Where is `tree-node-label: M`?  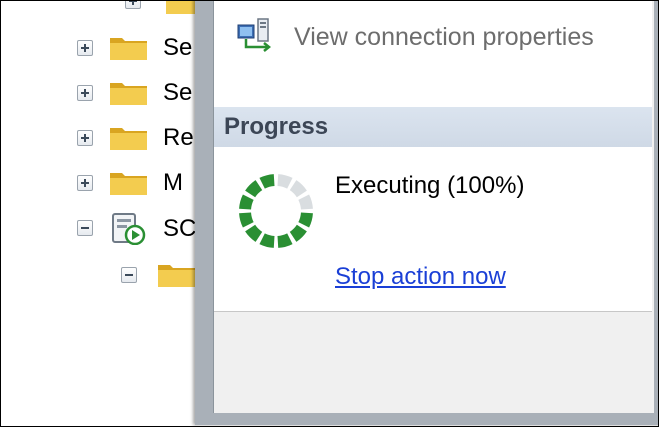
tree-node-label: M is located at coordinates (173, 183).